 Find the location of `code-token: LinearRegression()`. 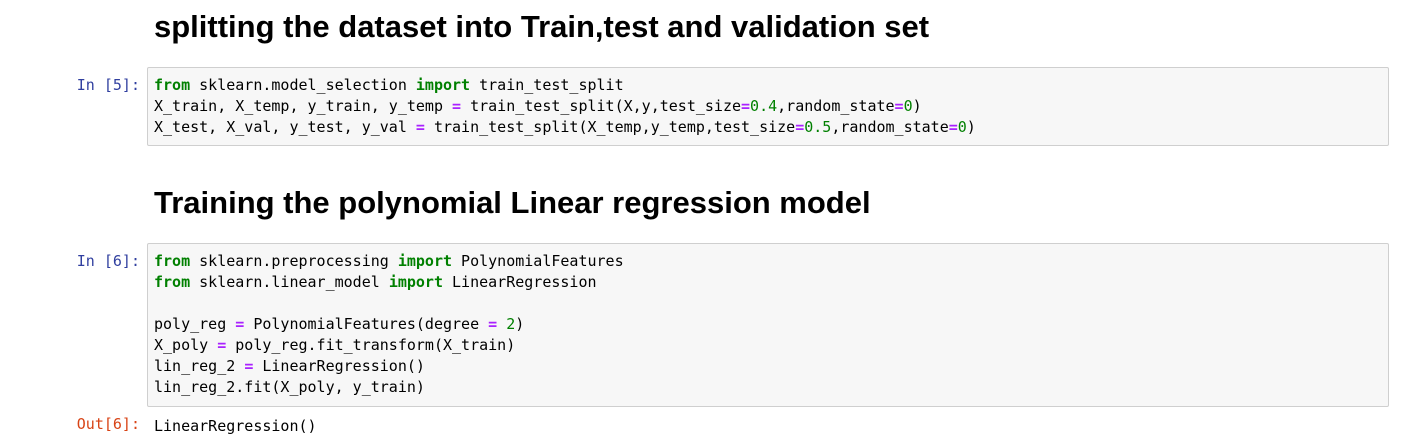

code-token: LinearRegression() is located at coordinates (339, 366).